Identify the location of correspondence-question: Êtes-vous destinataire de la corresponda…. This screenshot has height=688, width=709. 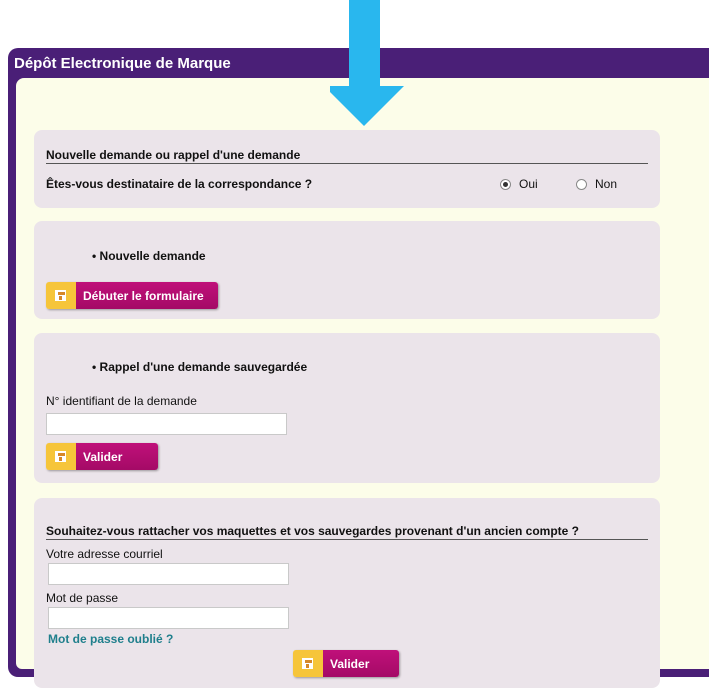
(179, 184).